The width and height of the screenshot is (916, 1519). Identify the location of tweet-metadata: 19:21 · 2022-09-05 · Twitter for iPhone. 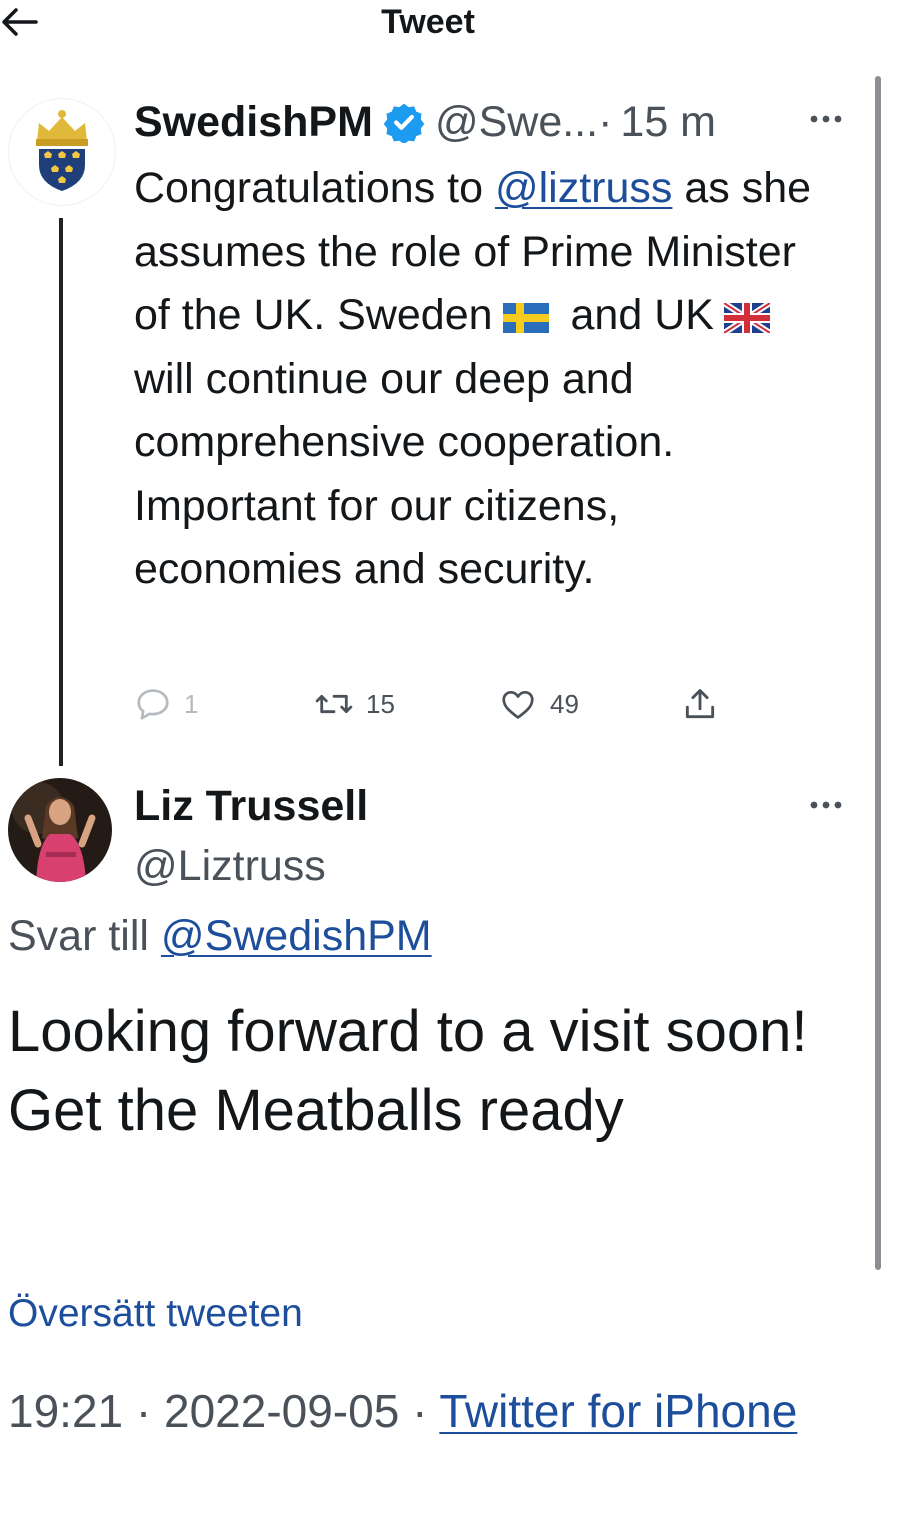
(418, 1411).